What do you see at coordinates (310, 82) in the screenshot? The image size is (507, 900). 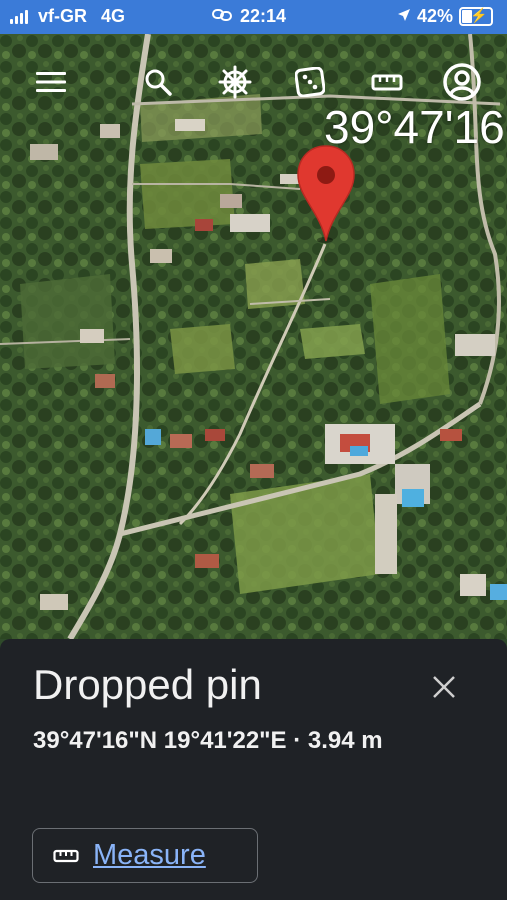 I see `dice-icon` at bounding box center [310, 82].